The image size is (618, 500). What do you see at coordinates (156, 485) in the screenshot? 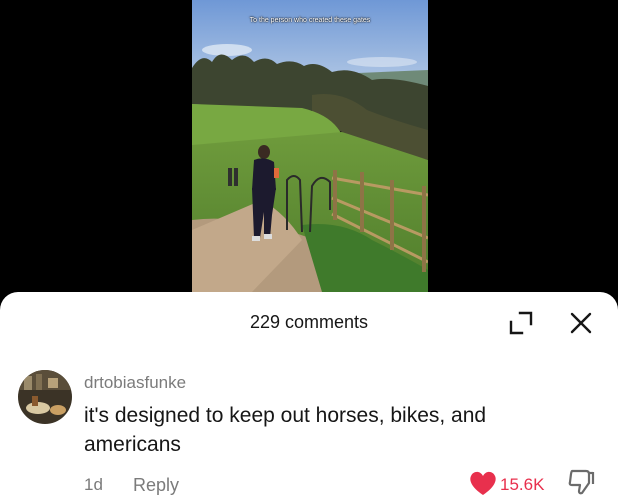
I see `reply-button: Reply` at bounding box center [156, 485].